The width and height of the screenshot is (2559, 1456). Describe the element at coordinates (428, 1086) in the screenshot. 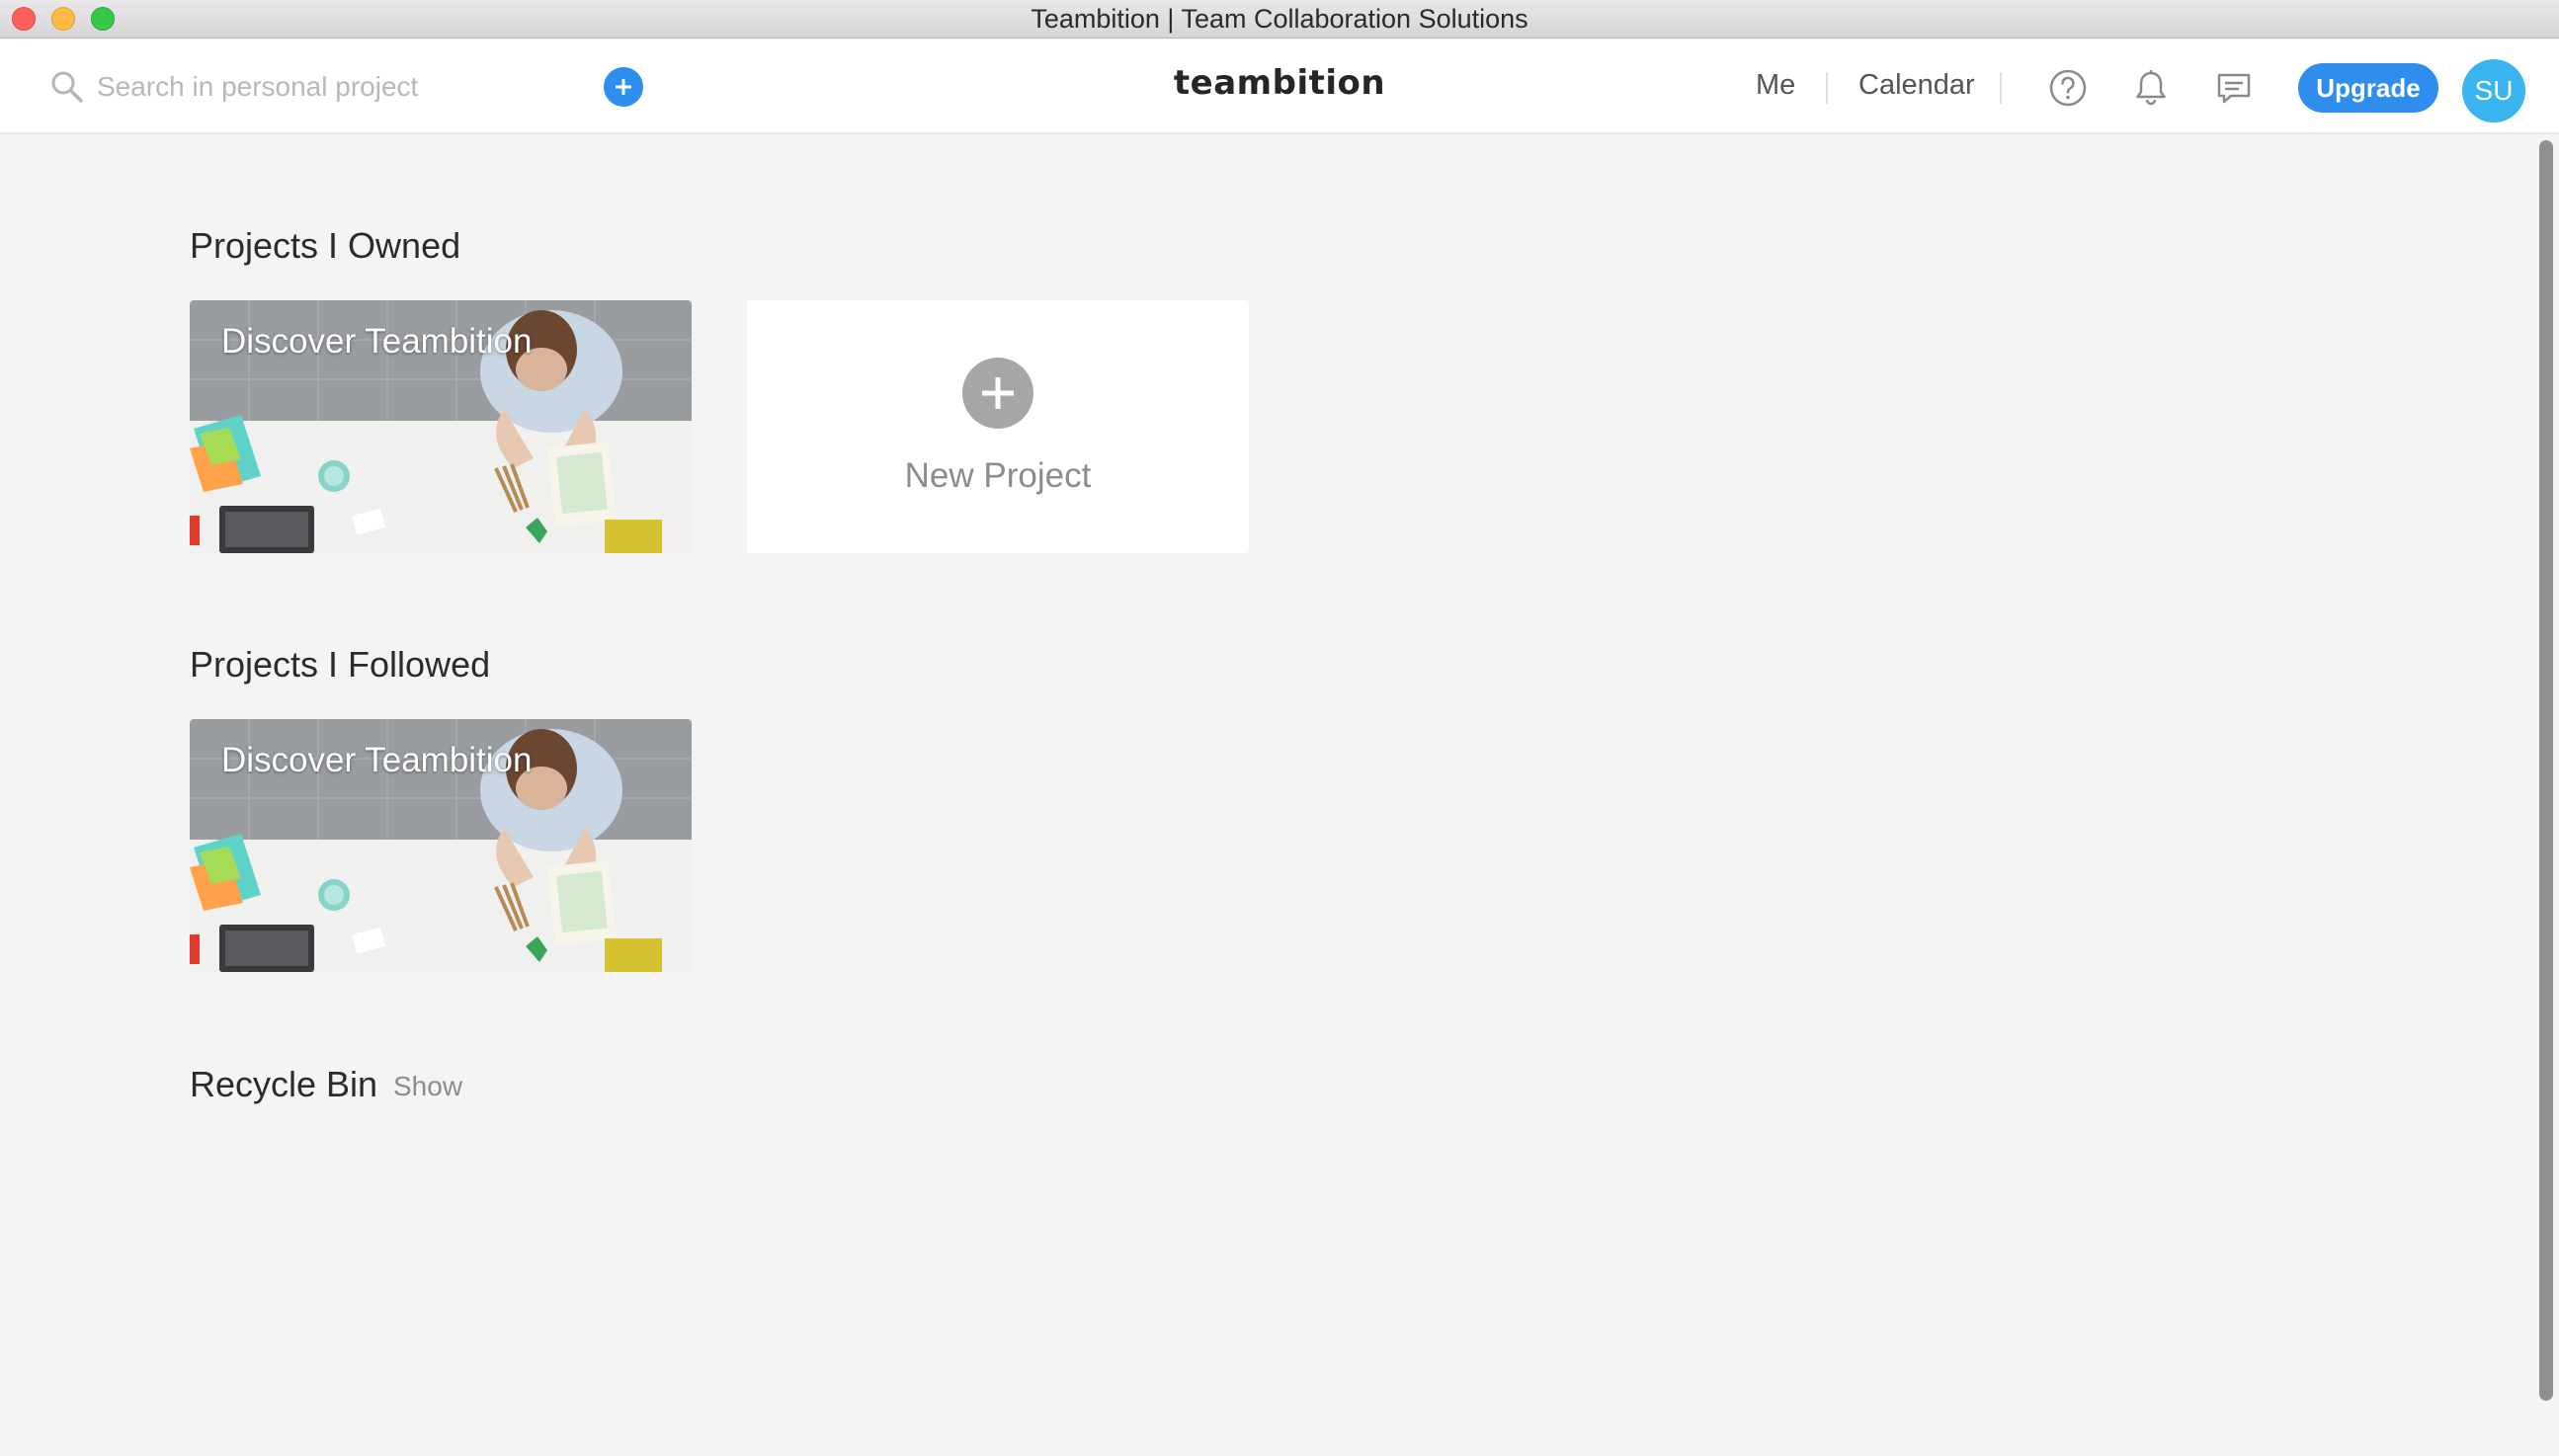

I see `recycle-bin-show-link: Show` at that location.